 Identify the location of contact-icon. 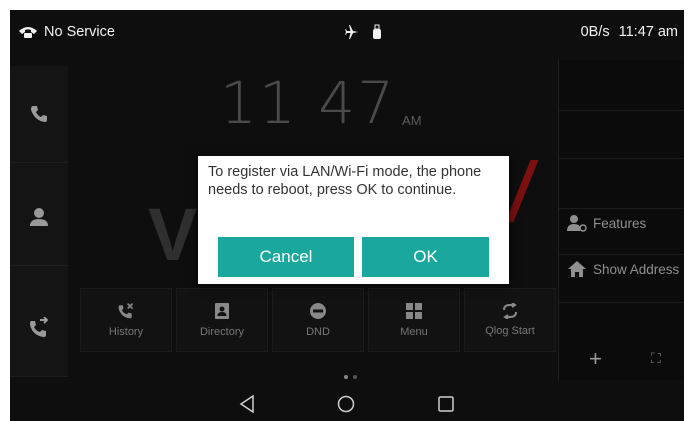
(39, 217).